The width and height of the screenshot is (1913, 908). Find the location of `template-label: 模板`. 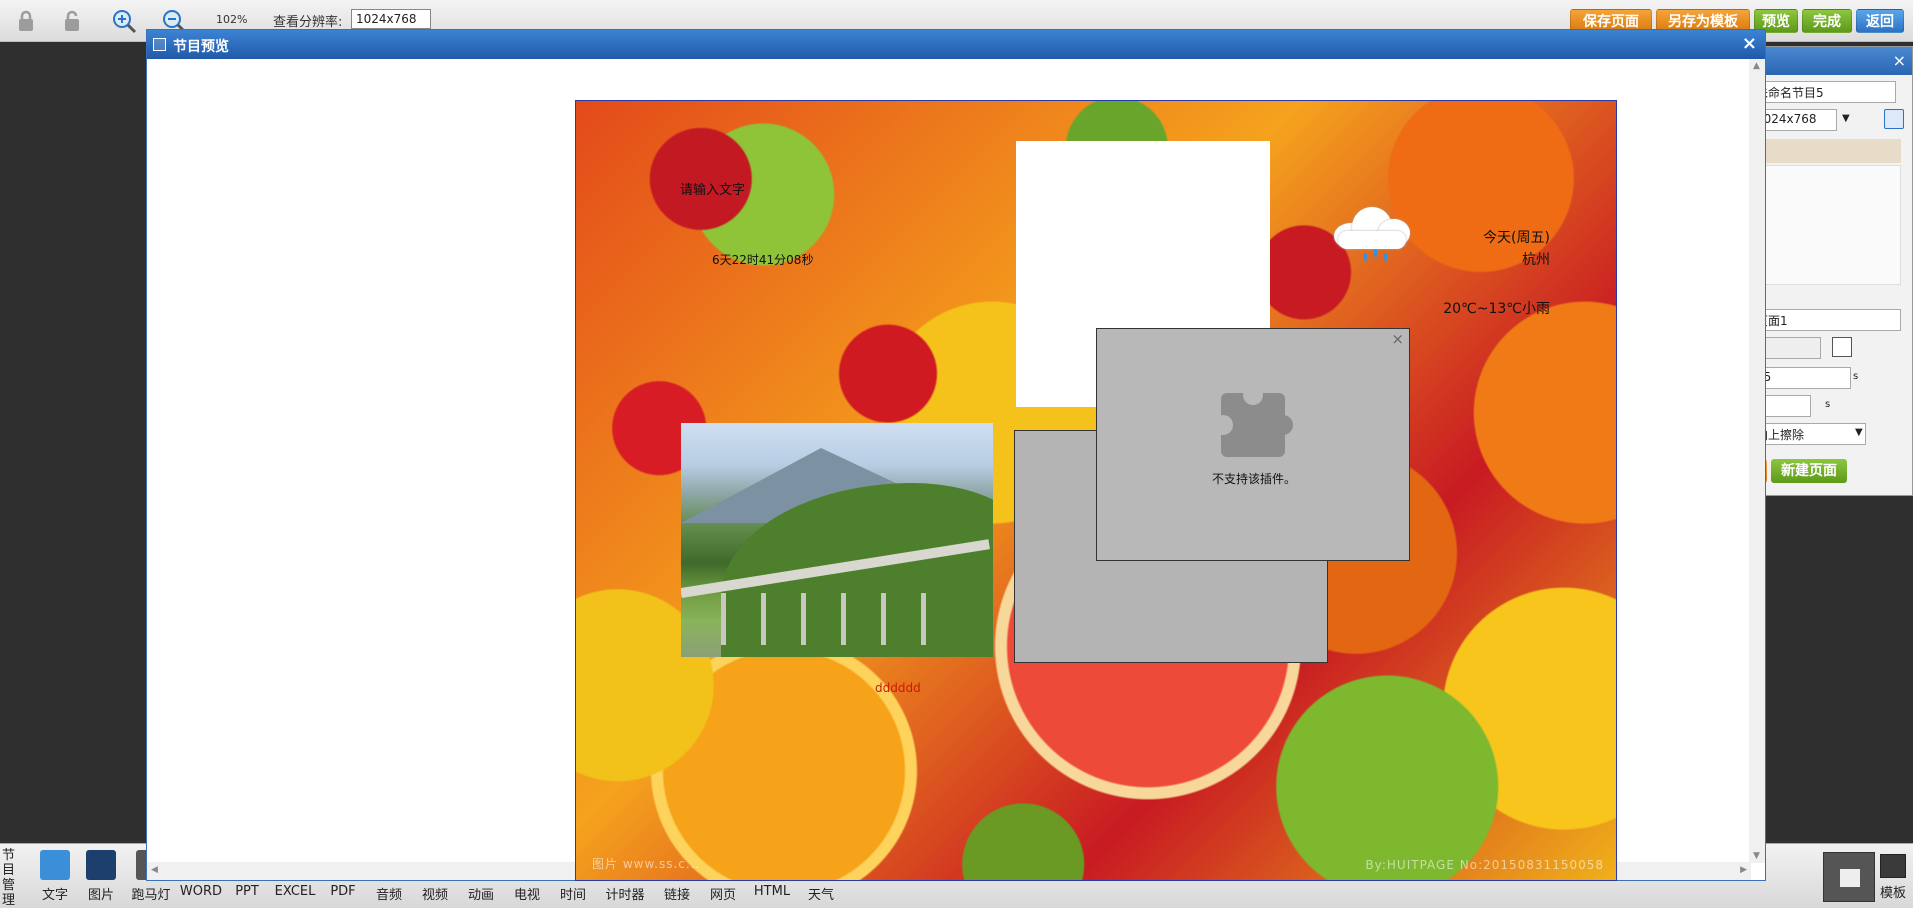

template-label: 模板 is located at coordinates (1893, 893).